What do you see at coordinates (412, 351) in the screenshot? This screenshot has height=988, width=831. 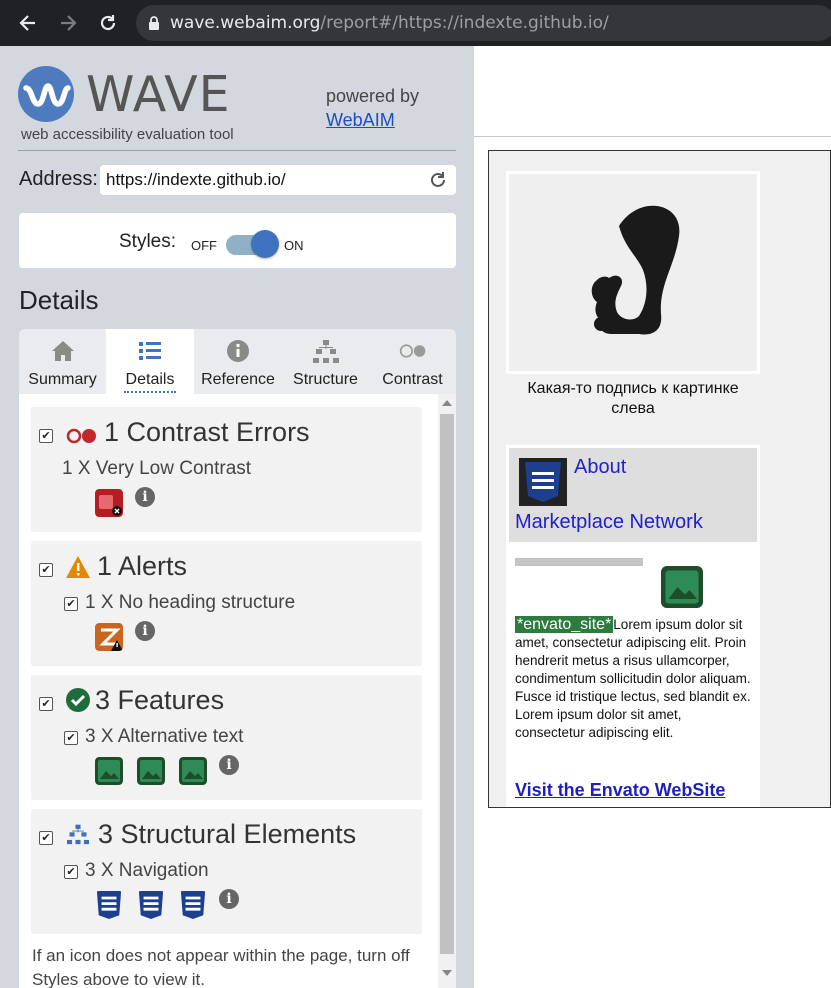 I see `contrast-icon` at bounding box center [412, 351].